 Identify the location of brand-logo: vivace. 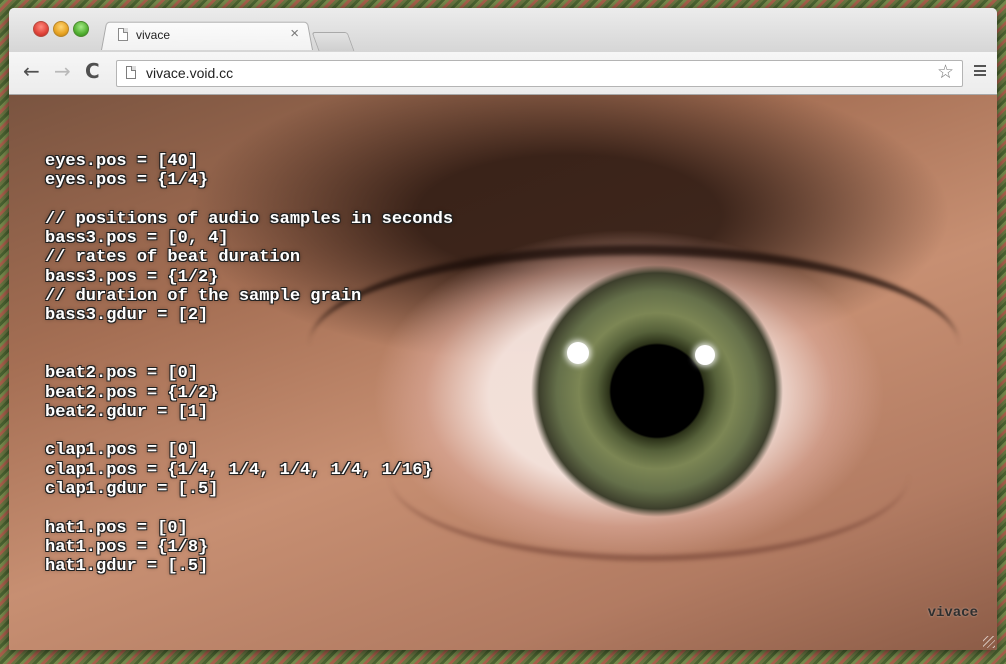
(952, 613).